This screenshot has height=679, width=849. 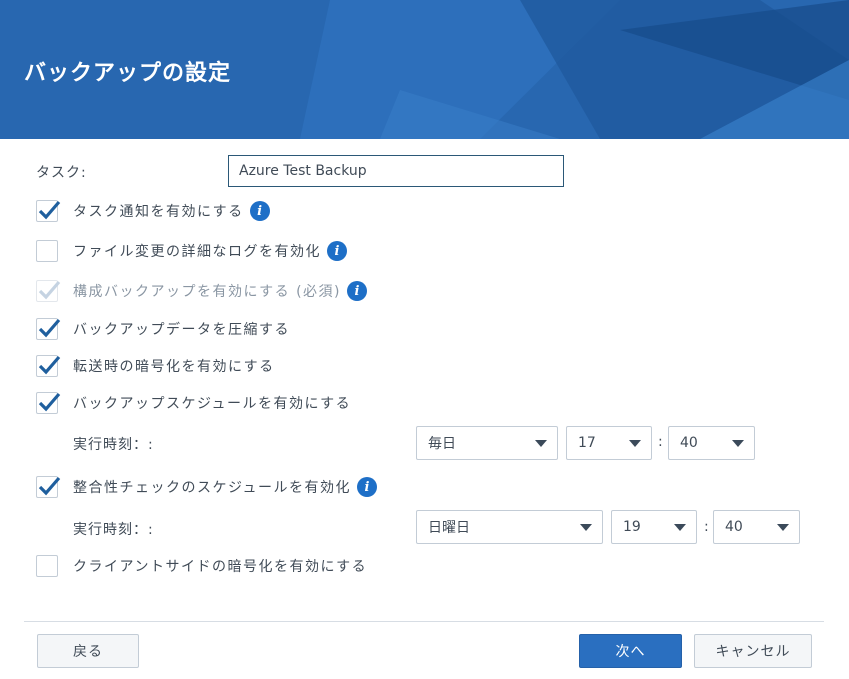 What do you see at coordinates (207, 292) in the screenshot?
I see `config-backup-label: 構成バックアップを有効にする (必須)` at bounding box center [207, 292].